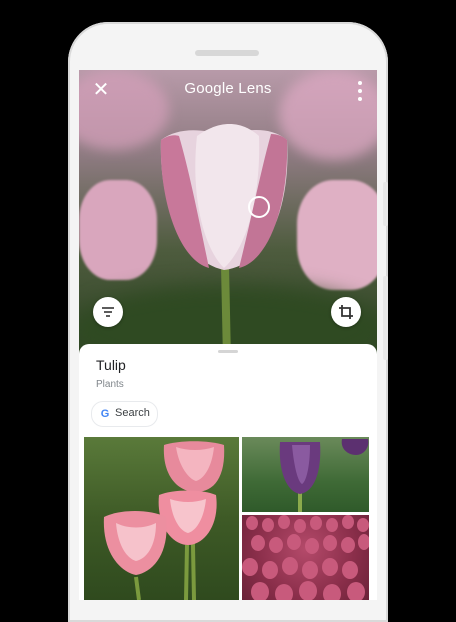  I want to click on google-g-icon: G, so click(105, 414).